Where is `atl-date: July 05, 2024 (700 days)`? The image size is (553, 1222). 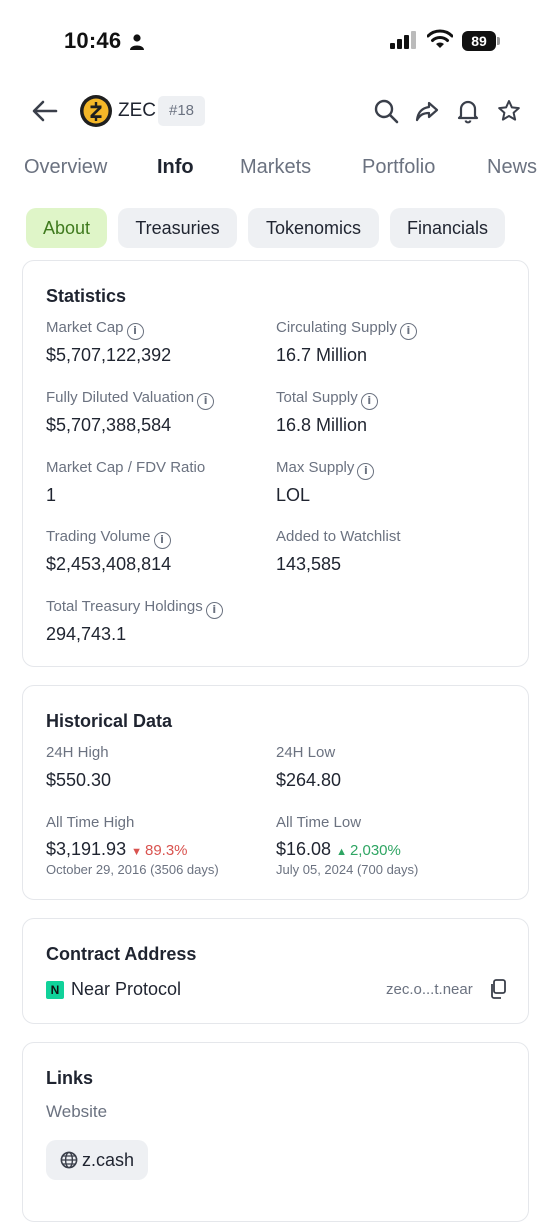 atl-date: July 05, 2024 (700 days) is located at coordinates (347, 869).